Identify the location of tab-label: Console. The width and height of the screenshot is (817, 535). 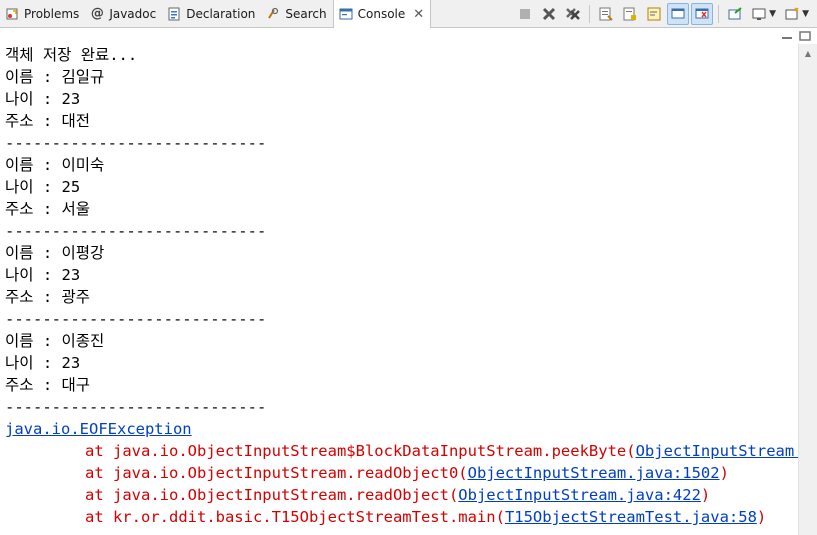
(381, 14).